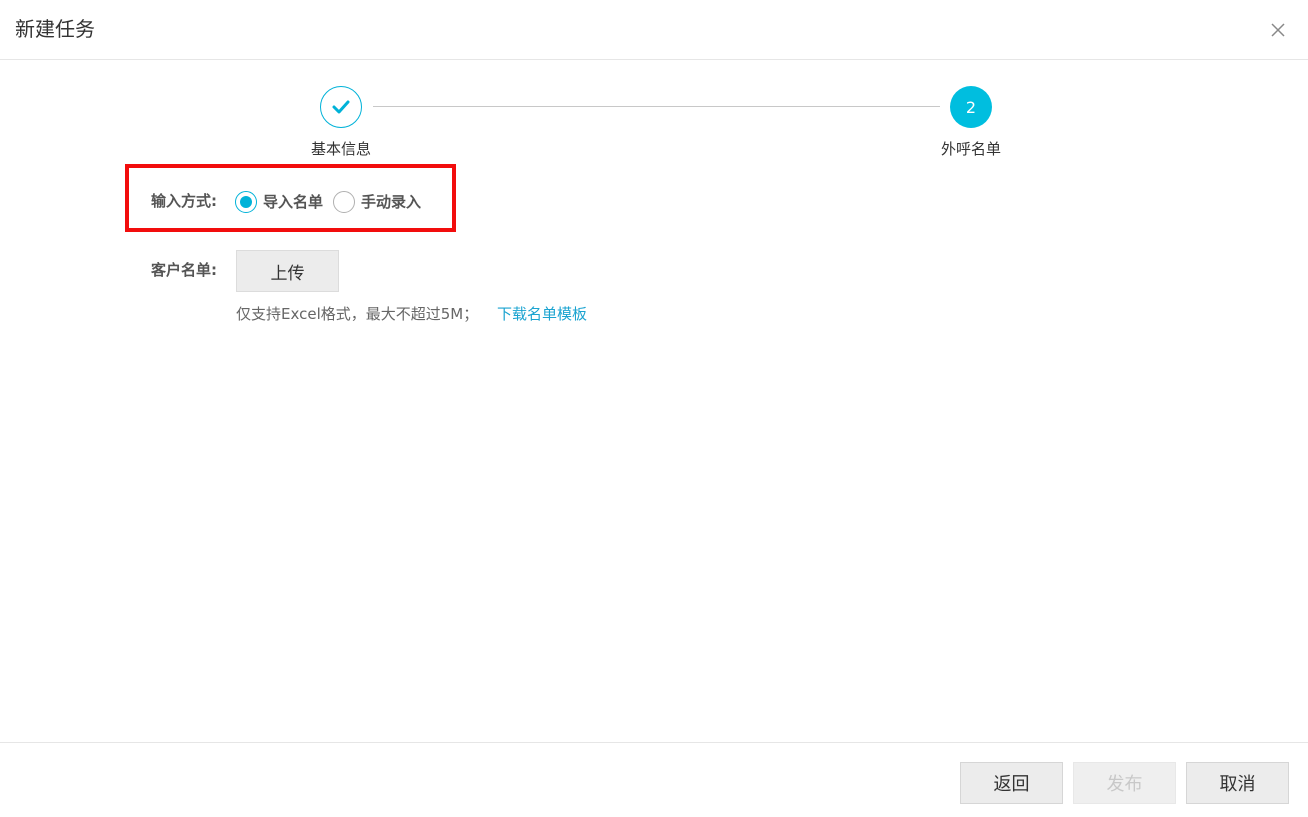 Image resolution: width=1308 pixels, height=817 pixels. I want to click on customer-list-label: 客户名单:, so click(184, 270).